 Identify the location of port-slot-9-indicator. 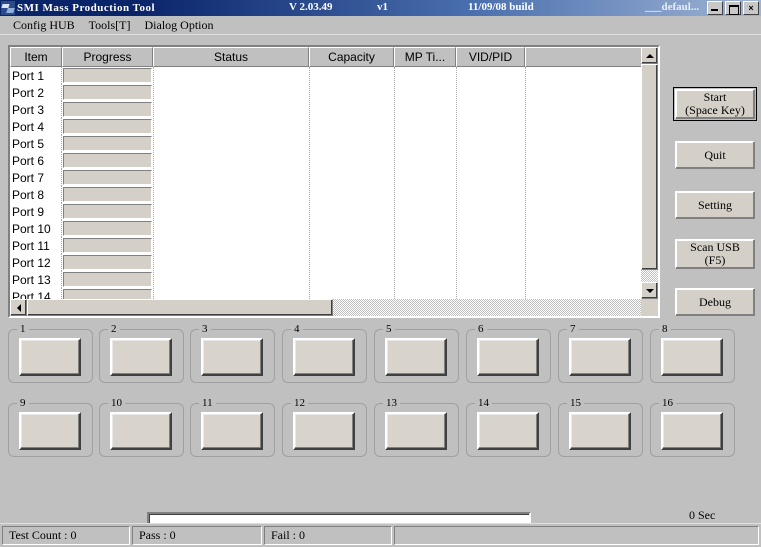
(50, 431).